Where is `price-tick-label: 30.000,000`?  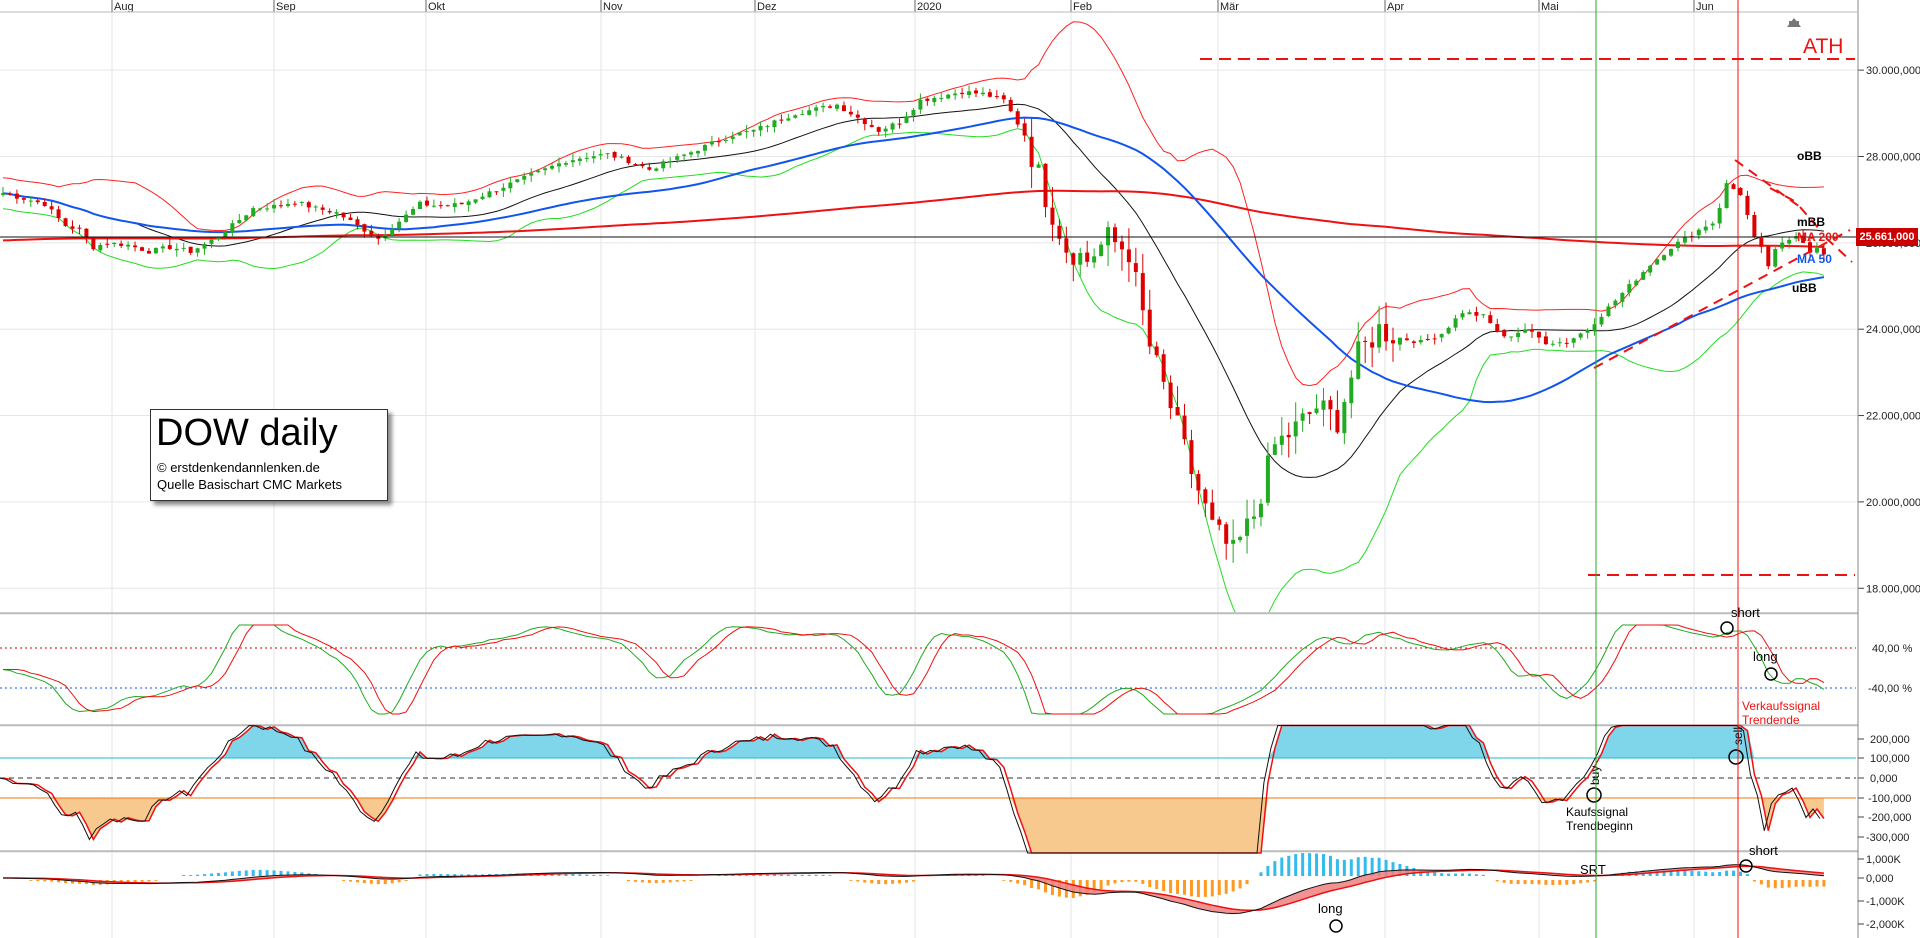
price-tick-label: 30.000,000 is located at coordinates (1893, 71).